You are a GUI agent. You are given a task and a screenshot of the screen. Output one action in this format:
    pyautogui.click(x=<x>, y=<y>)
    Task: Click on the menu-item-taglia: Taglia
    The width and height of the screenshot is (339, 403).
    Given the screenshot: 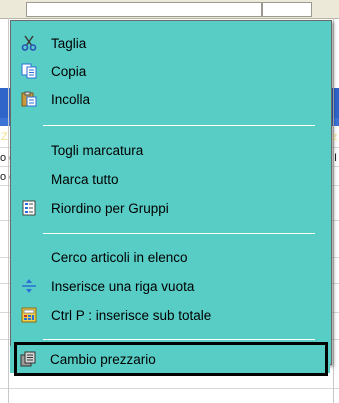 What is the action you would take?
    pyautogui.click(x=171, y=43)
    